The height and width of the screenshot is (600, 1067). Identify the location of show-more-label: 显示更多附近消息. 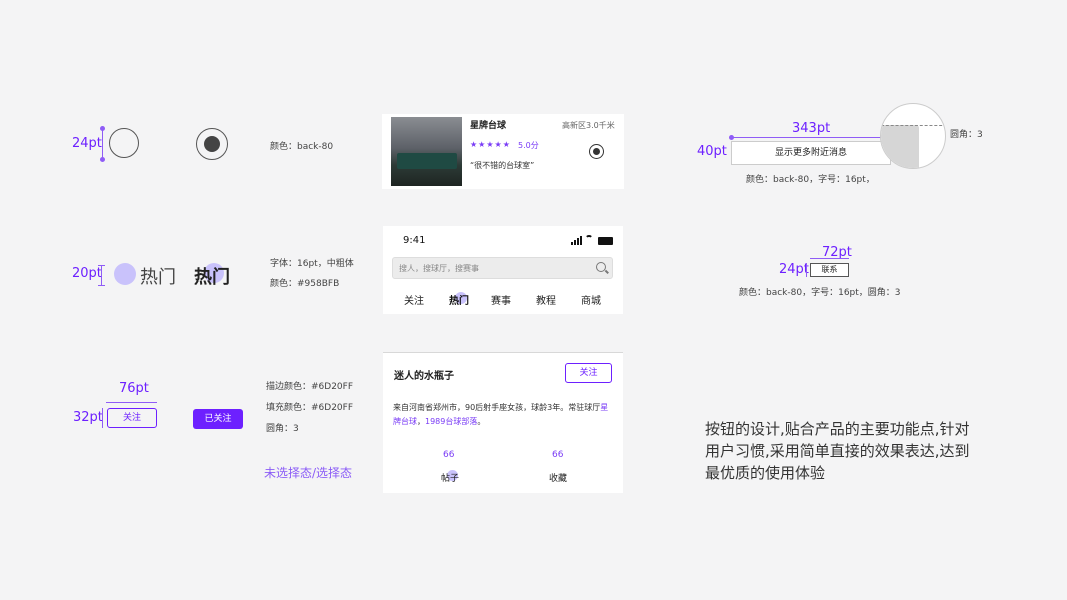
(810, 153).